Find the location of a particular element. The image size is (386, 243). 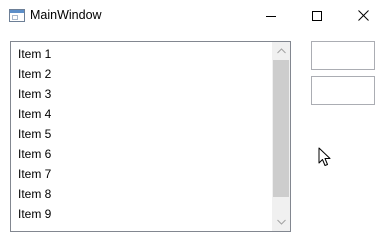

list-item: Item 3 is located at coordinates (141, 94).